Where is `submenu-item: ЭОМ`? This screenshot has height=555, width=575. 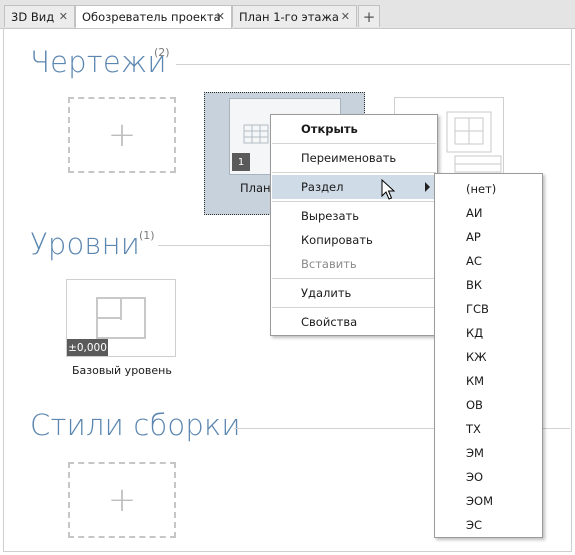
submenu-item: ЭОМ is located at coordinates (488, 501).